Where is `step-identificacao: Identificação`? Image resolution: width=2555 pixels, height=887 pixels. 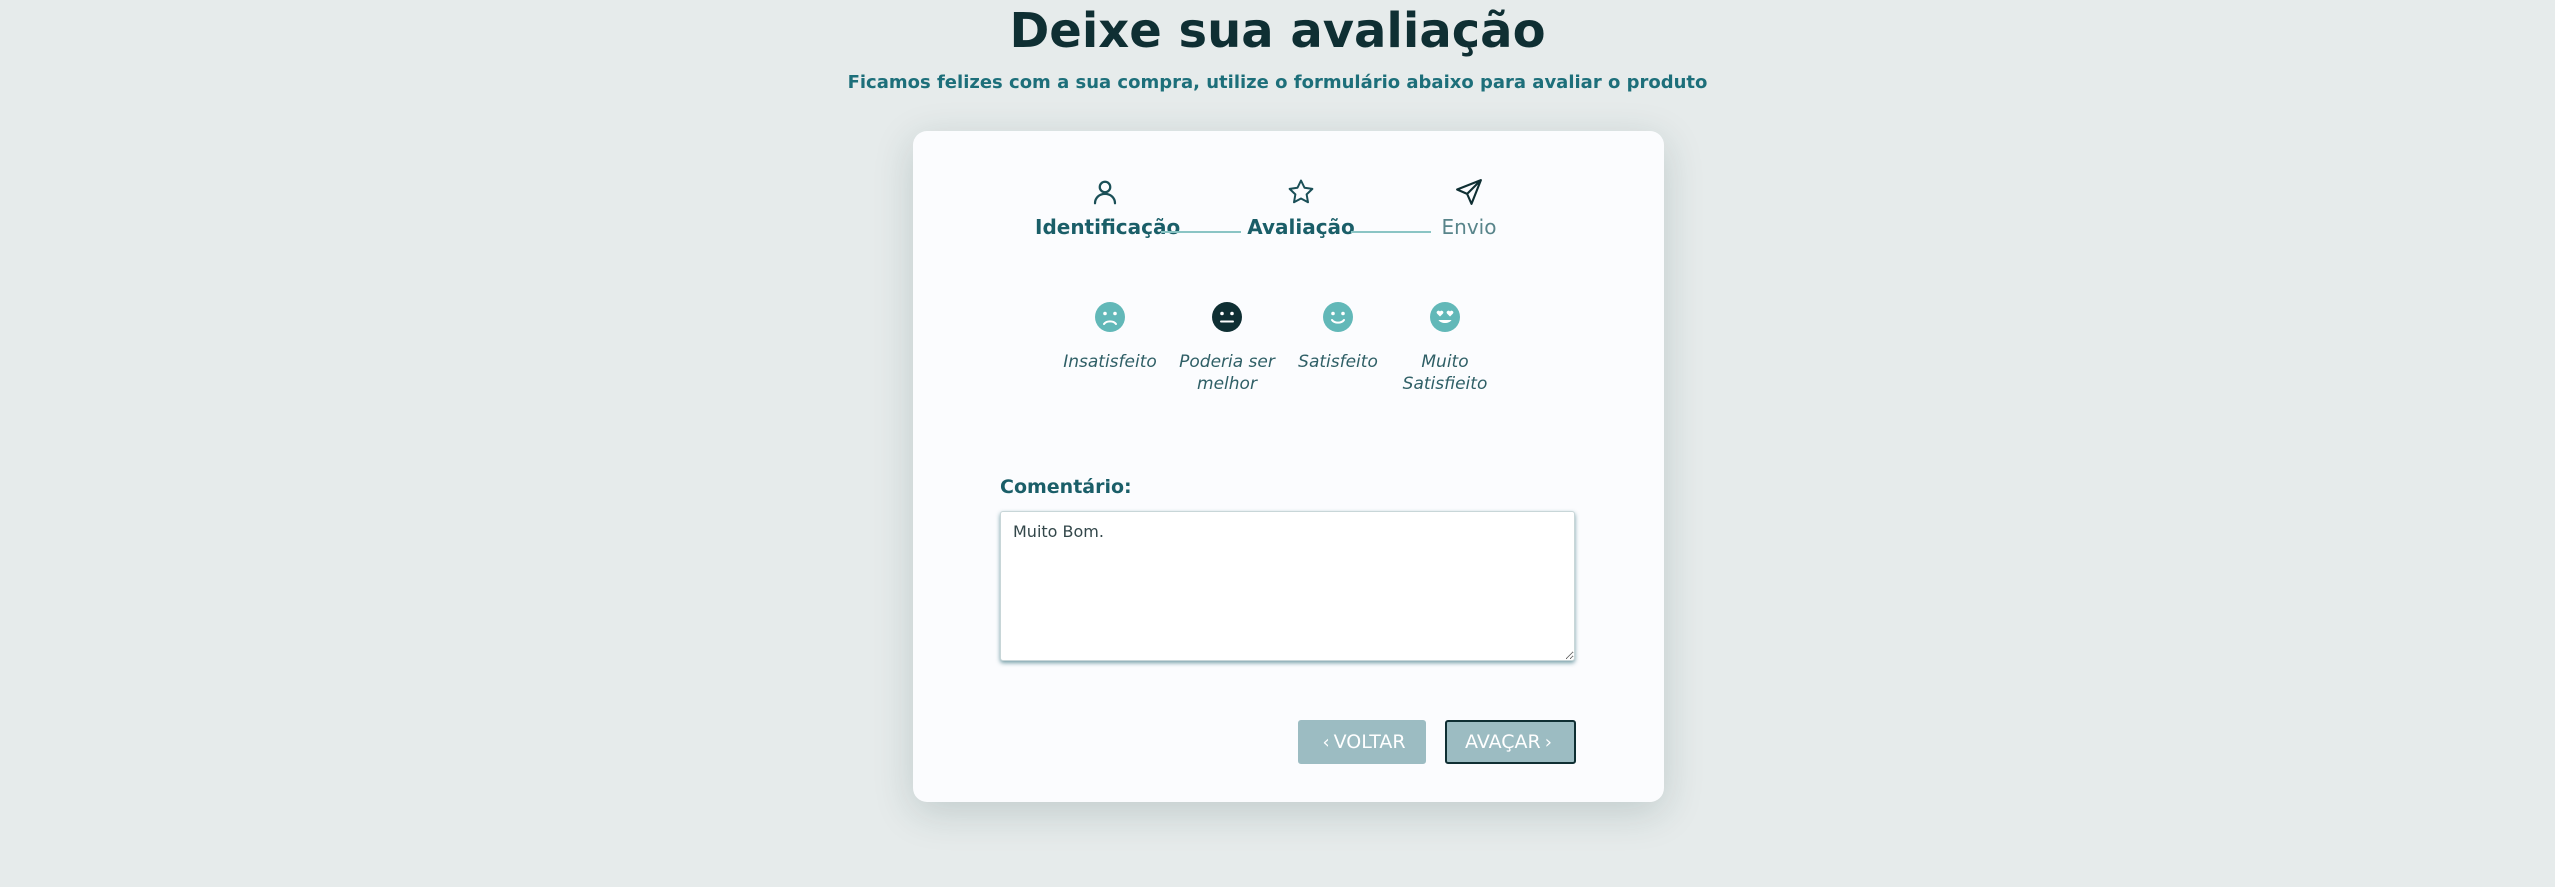 step-identificacao: Identificação is located at coordinates (1108, 210).